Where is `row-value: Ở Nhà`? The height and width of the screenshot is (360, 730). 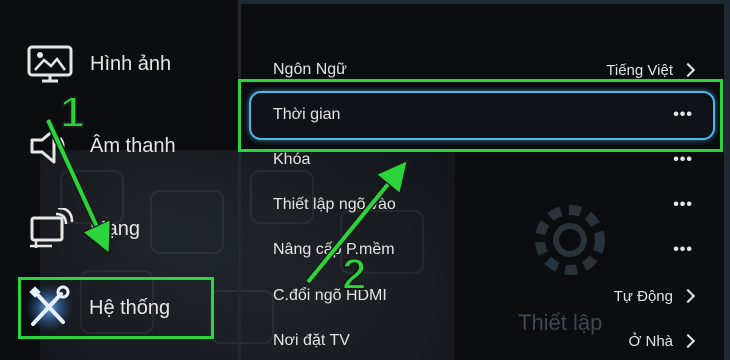 row-value: Ở Nhà is located at coordinates (662, 341).